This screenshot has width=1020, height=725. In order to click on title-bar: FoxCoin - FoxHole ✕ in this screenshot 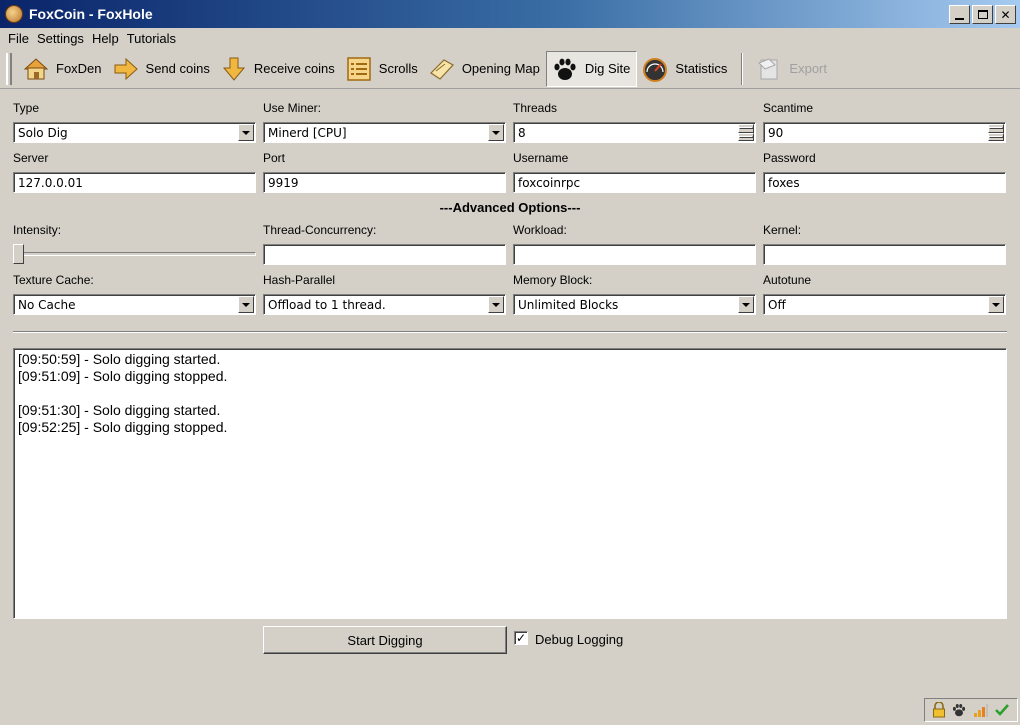, I will do `click(510, 14)`.